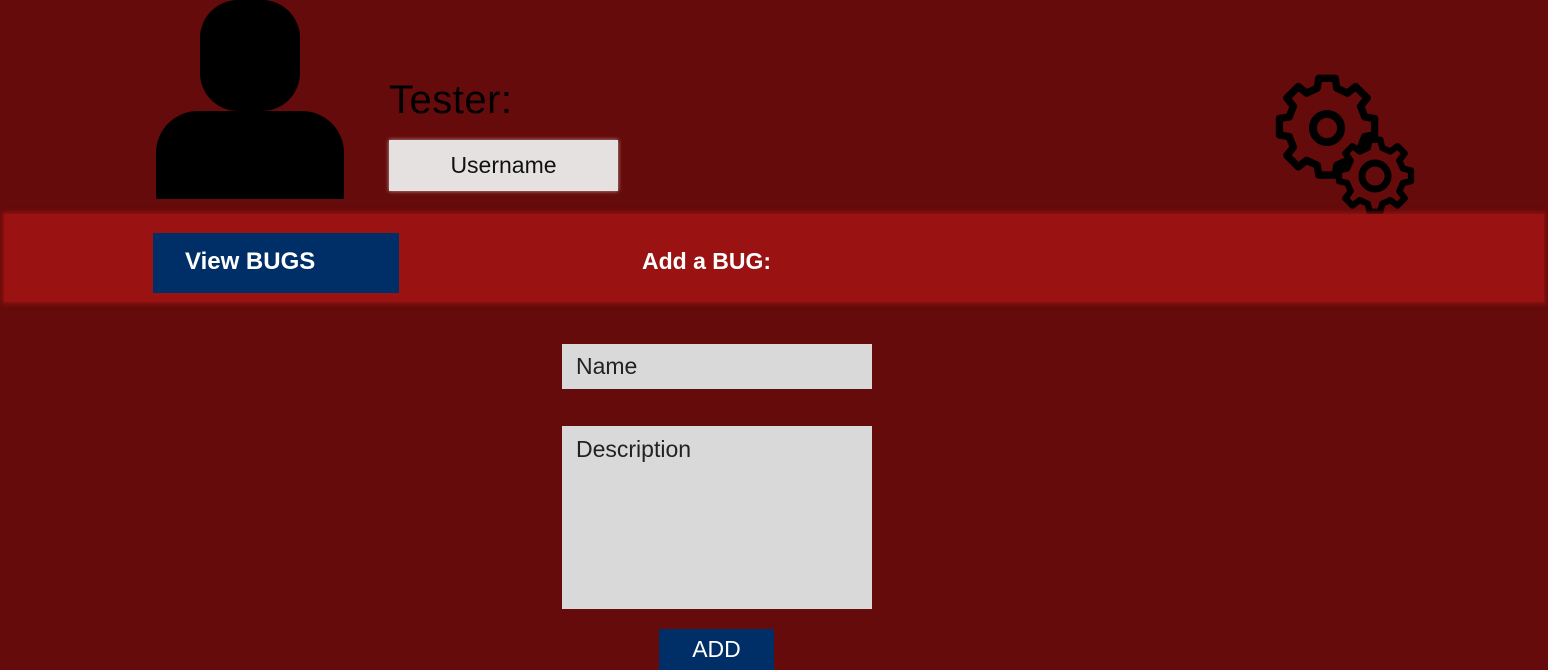 The width and height of the screenshot is (1548, 670). What do you see at coordinates (276, 263) in the screenshot?
I see `view-bugs-button: View BUGS` at bounding box center [276, 263].